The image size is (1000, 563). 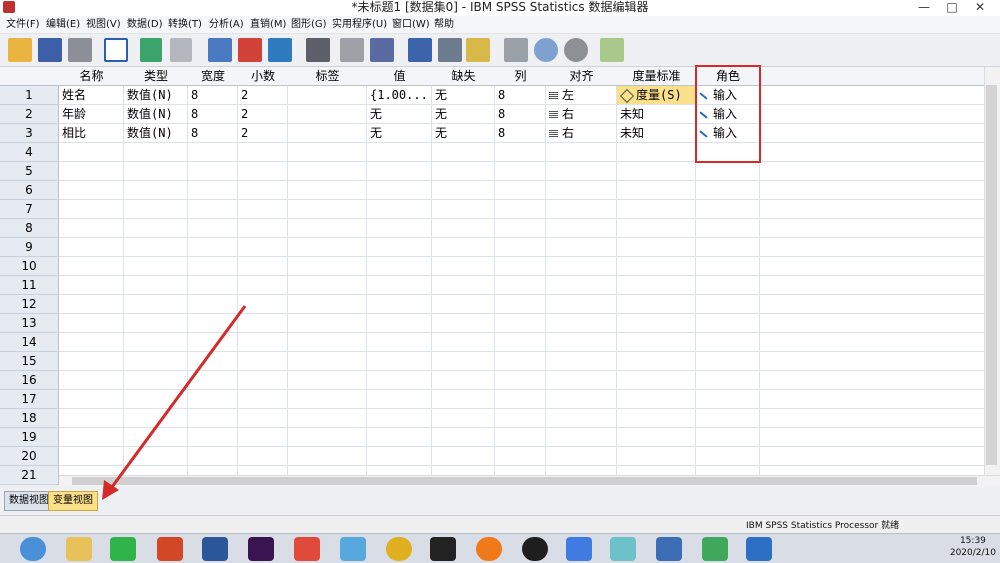 I want to click on row-header: 16, so click(x=29, y=380).